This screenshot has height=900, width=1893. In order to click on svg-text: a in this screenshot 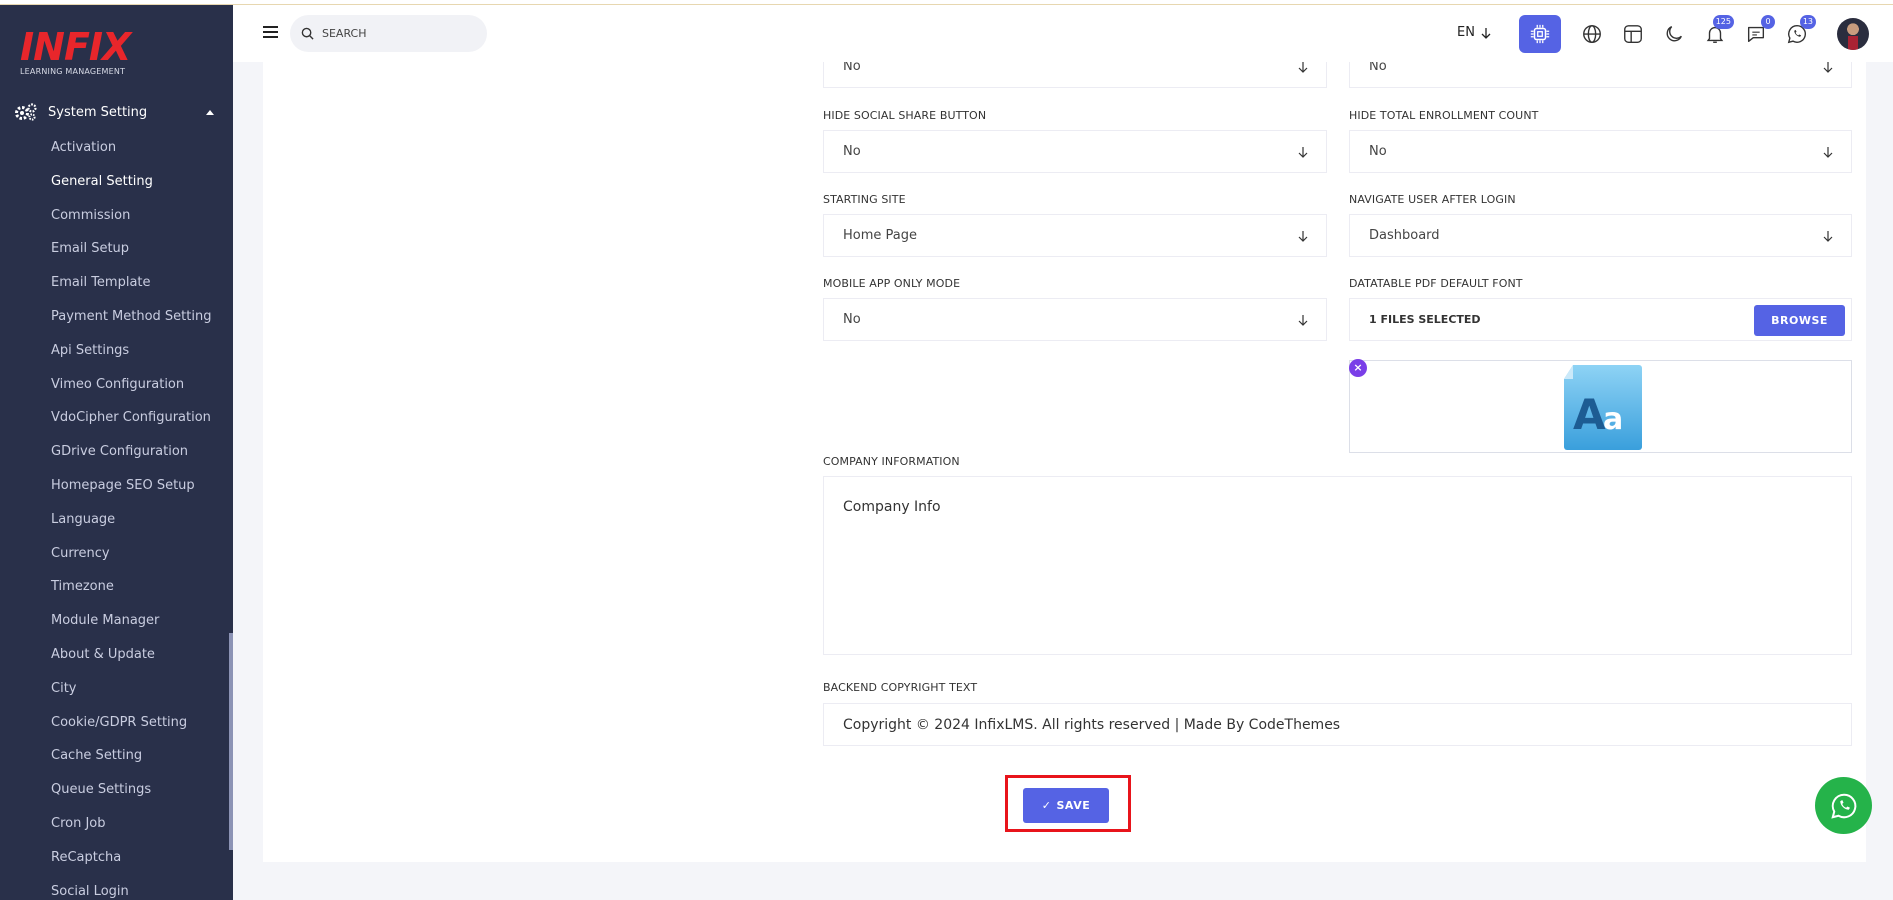, I will do `click(1613, 419)`.